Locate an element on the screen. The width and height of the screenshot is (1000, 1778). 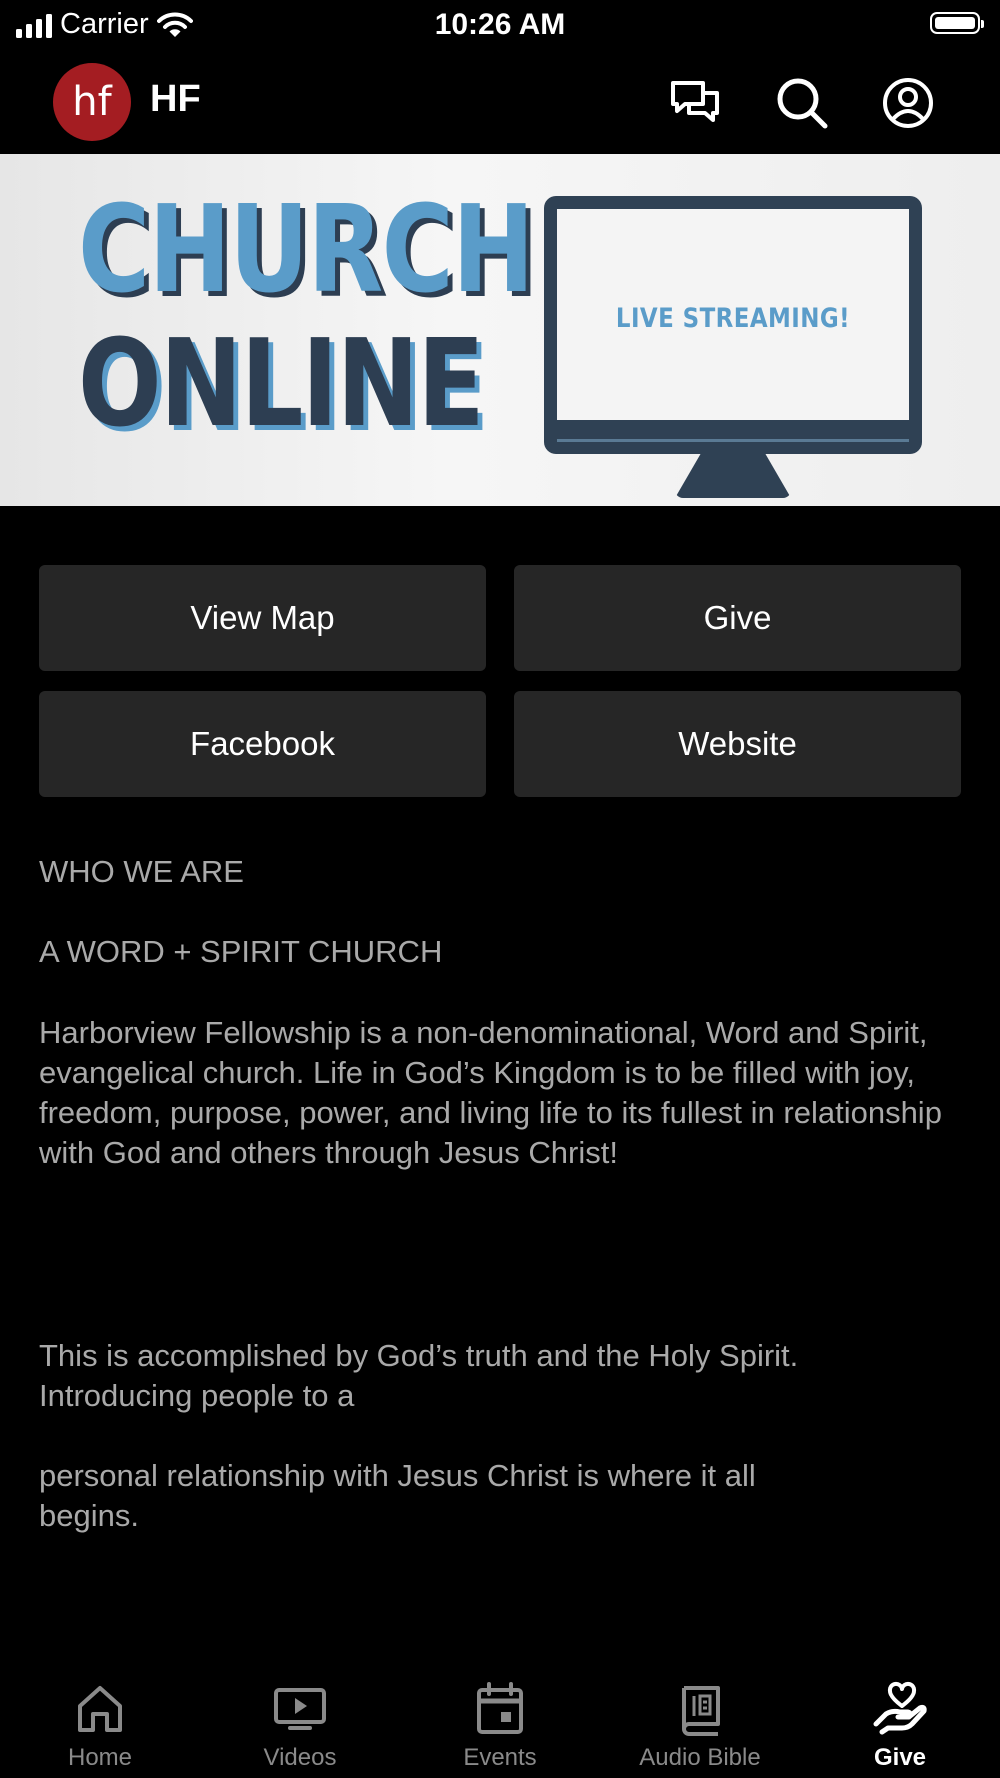
church-logo: hf is located at coordinates (92, 102).